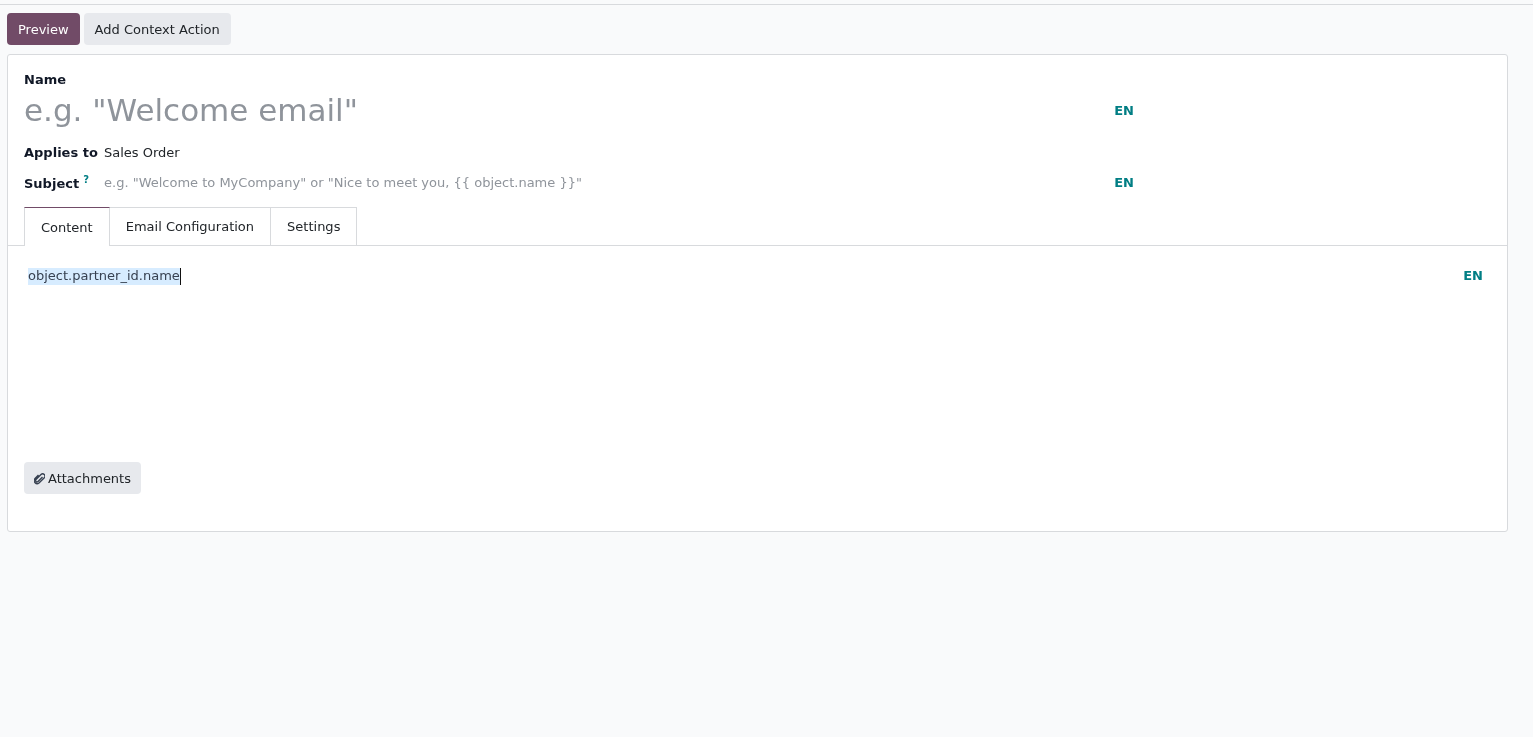  What do you see at coordinates (82, 478) in the screenshot?
I see `attachments-button: Attachments` at bounding box center [82, 478].